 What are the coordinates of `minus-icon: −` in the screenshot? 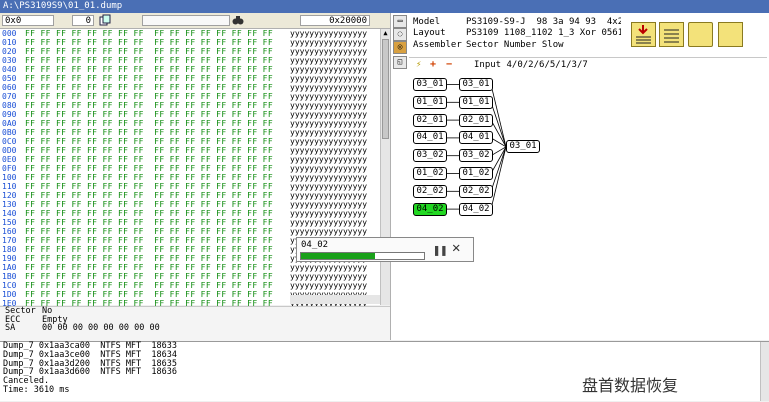 It's located at (449, 64).